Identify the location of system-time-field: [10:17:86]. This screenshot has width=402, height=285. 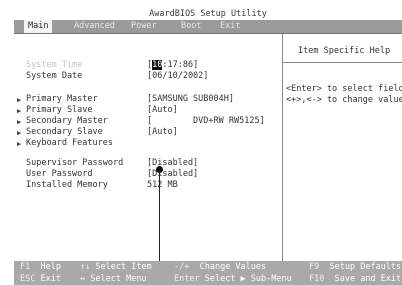
(172, 65).